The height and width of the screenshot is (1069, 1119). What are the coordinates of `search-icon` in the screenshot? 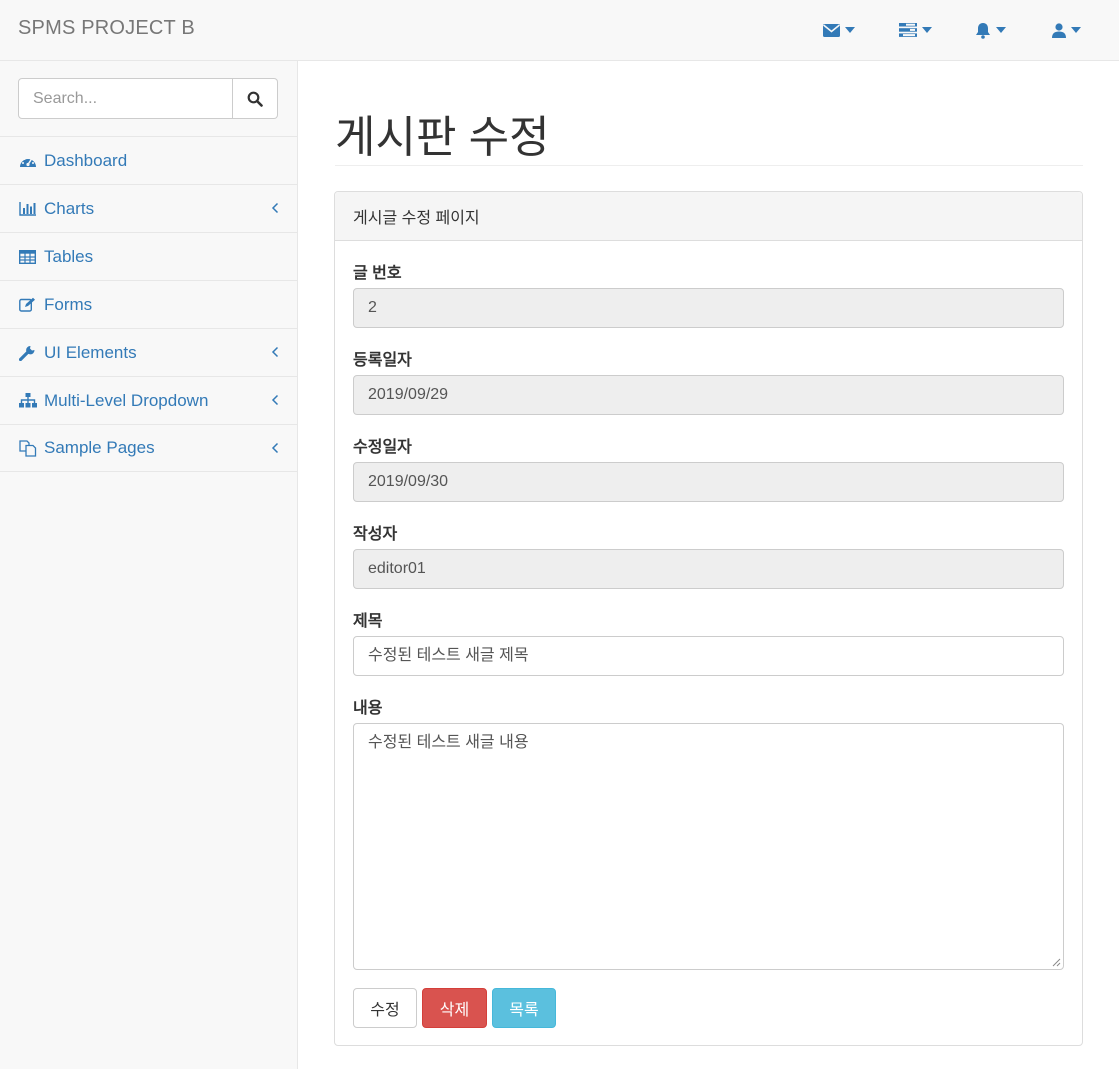 It's located at (255, 99).